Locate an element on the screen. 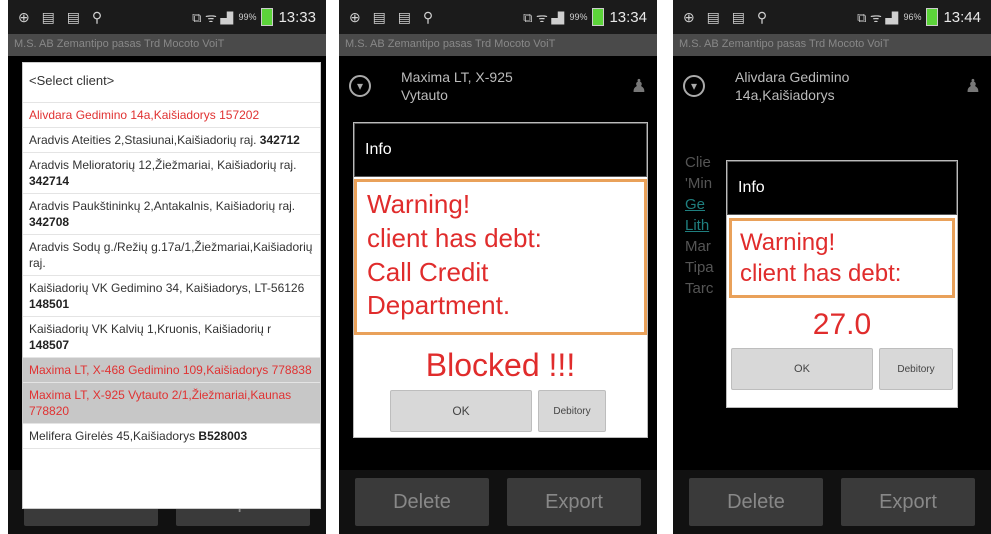  client-name: Alivdara Gedimino is located at coordinates (792, 77).